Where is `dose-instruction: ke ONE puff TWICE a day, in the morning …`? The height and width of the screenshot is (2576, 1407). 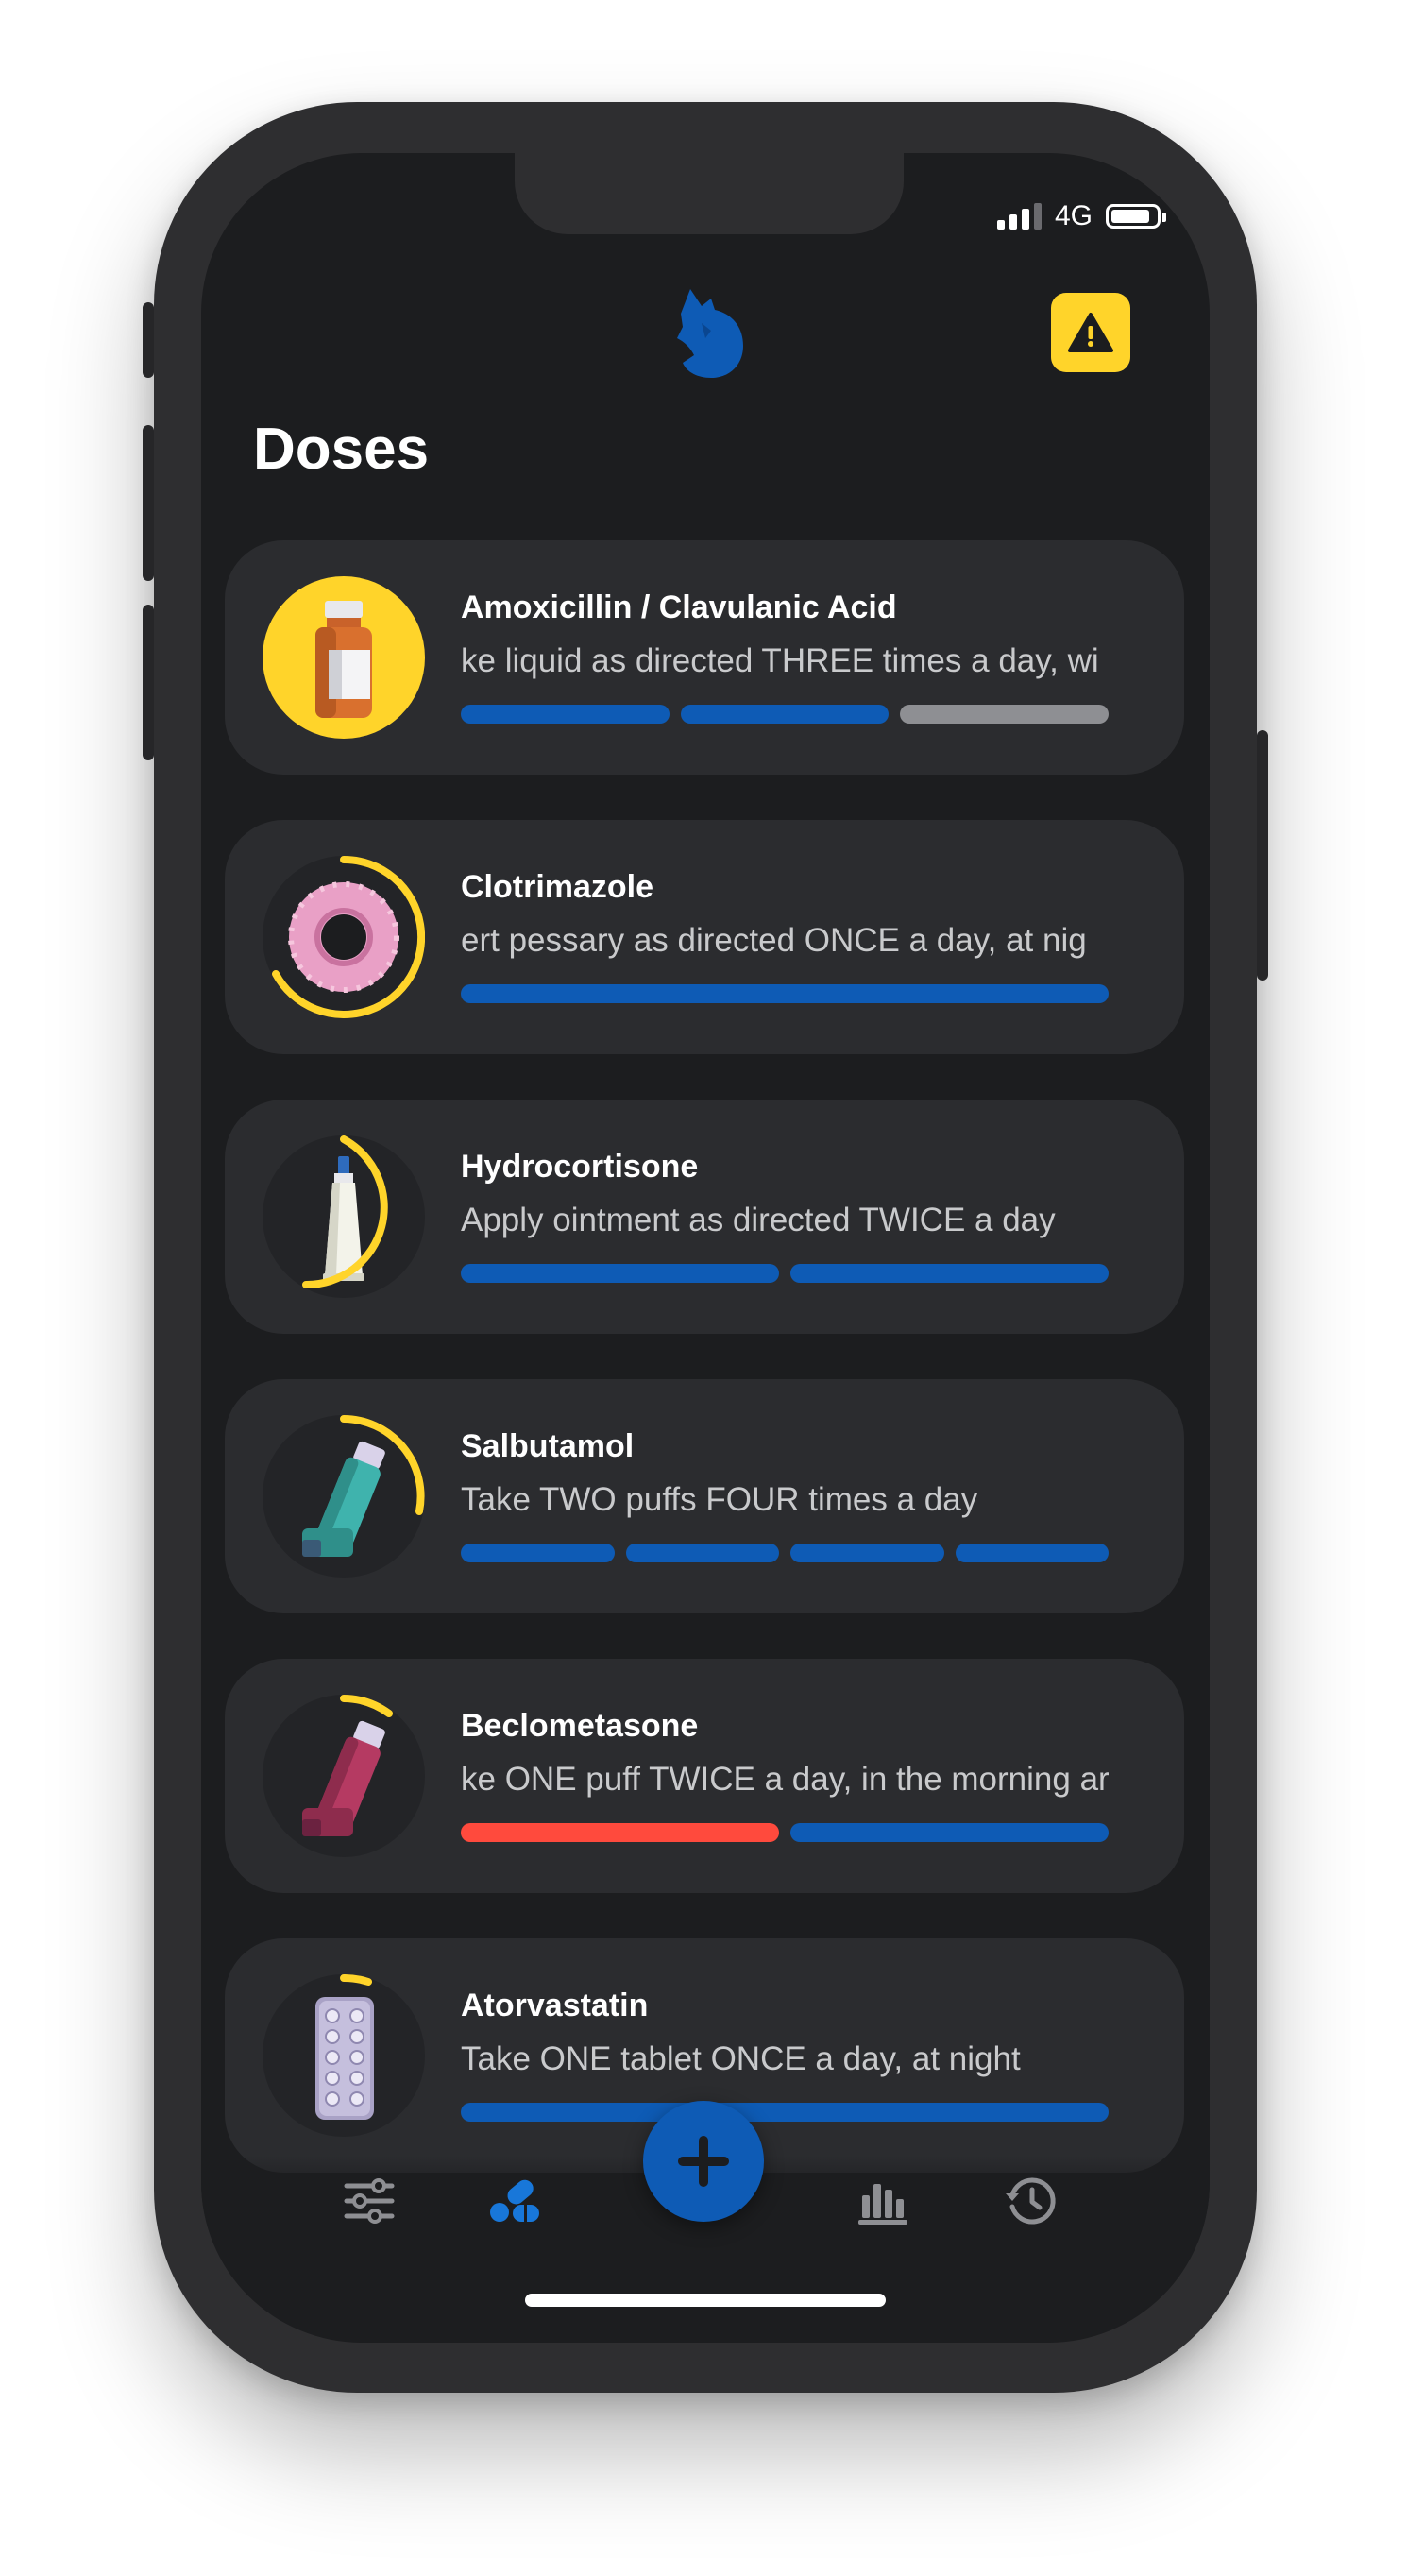 dose-instruction: ke ONE puff TWICE a day, in the morning … is located at coordinates (785, 1780).